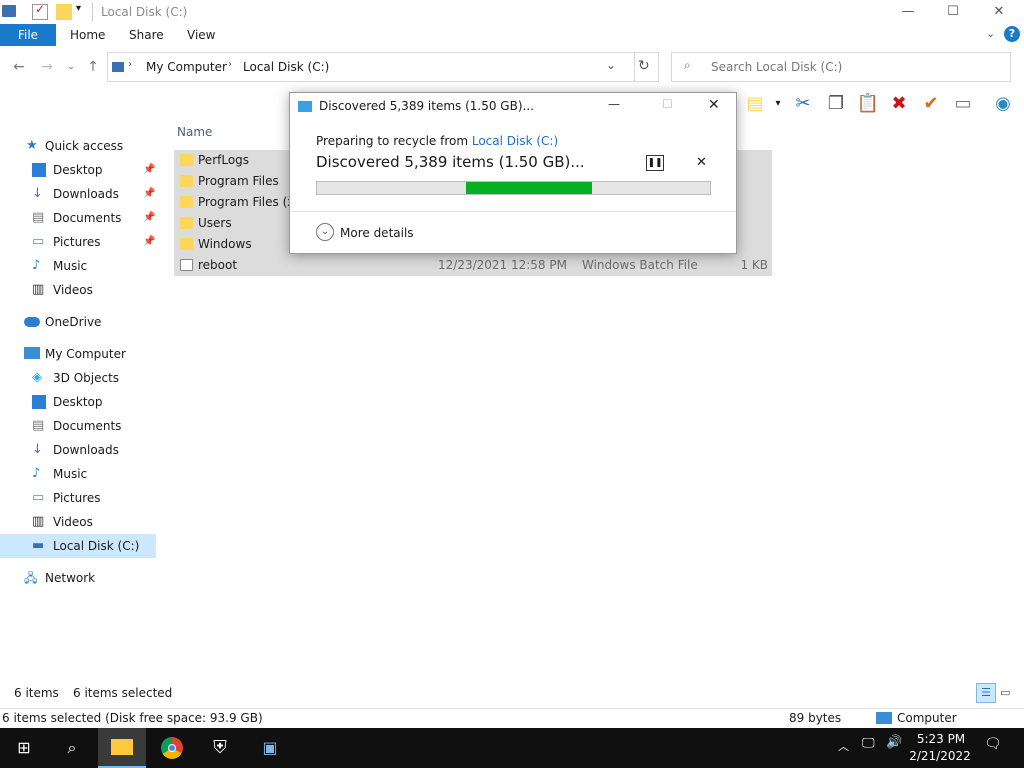 The height and width of the screenshot is (768, 1024). Describe the element at coordinates (843, 746) in the screenshot. I see `show-hidden-icons-icon: ︿` at that location.